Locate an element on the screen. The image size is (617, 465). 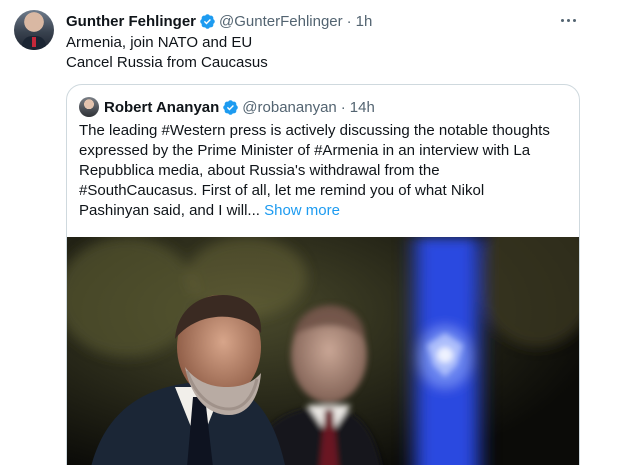
author-name: Gunther Fehlinger is located at coordinates (131, 21).